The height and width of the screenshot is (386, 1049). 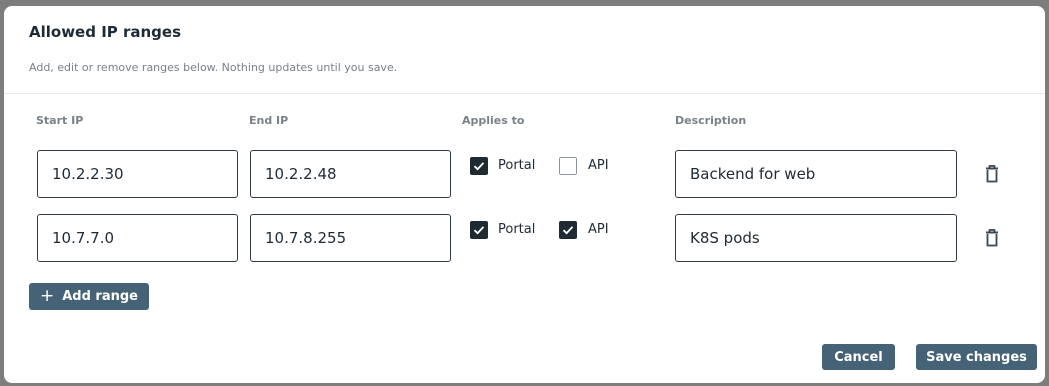 What do you see at coordinates (100, 296) in the screenshot?
I see `add-range-label: Add range` at bounding box center [100, 296].